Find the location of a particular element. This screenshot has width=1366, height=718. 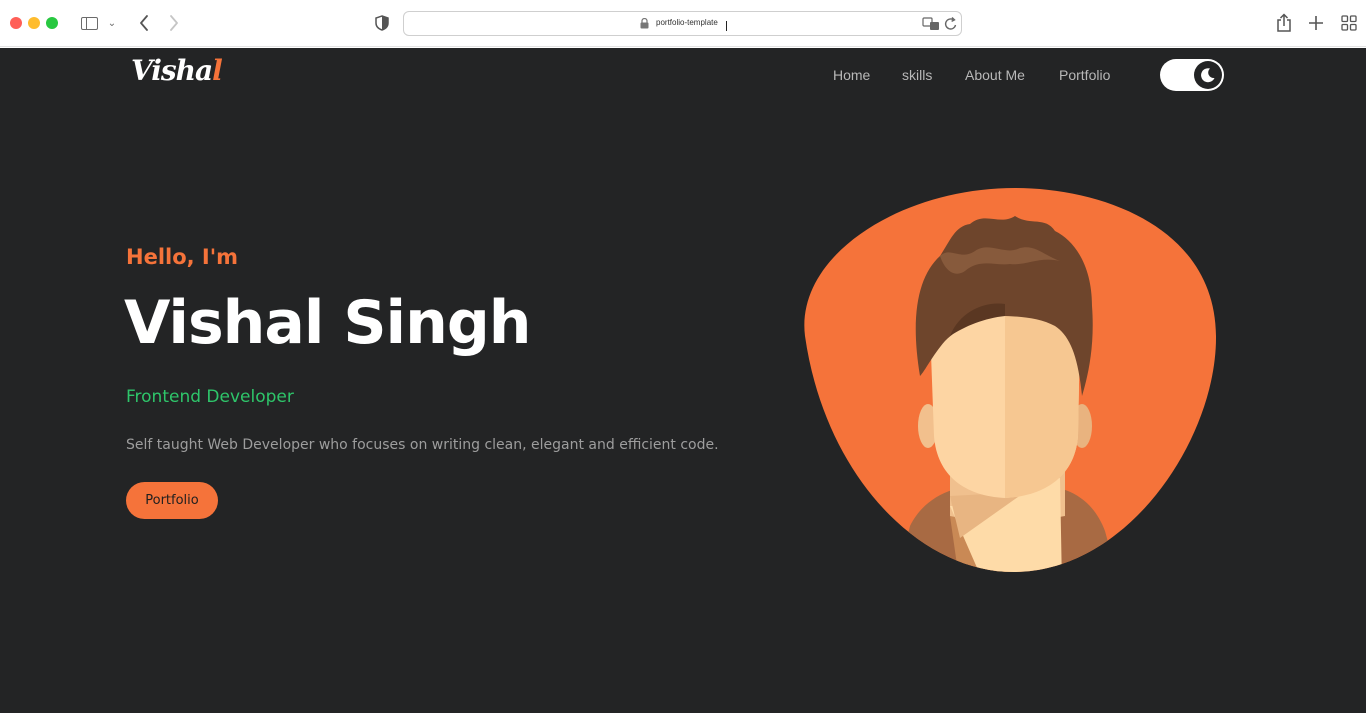

lock-icon is located at coordinates (644, 23).